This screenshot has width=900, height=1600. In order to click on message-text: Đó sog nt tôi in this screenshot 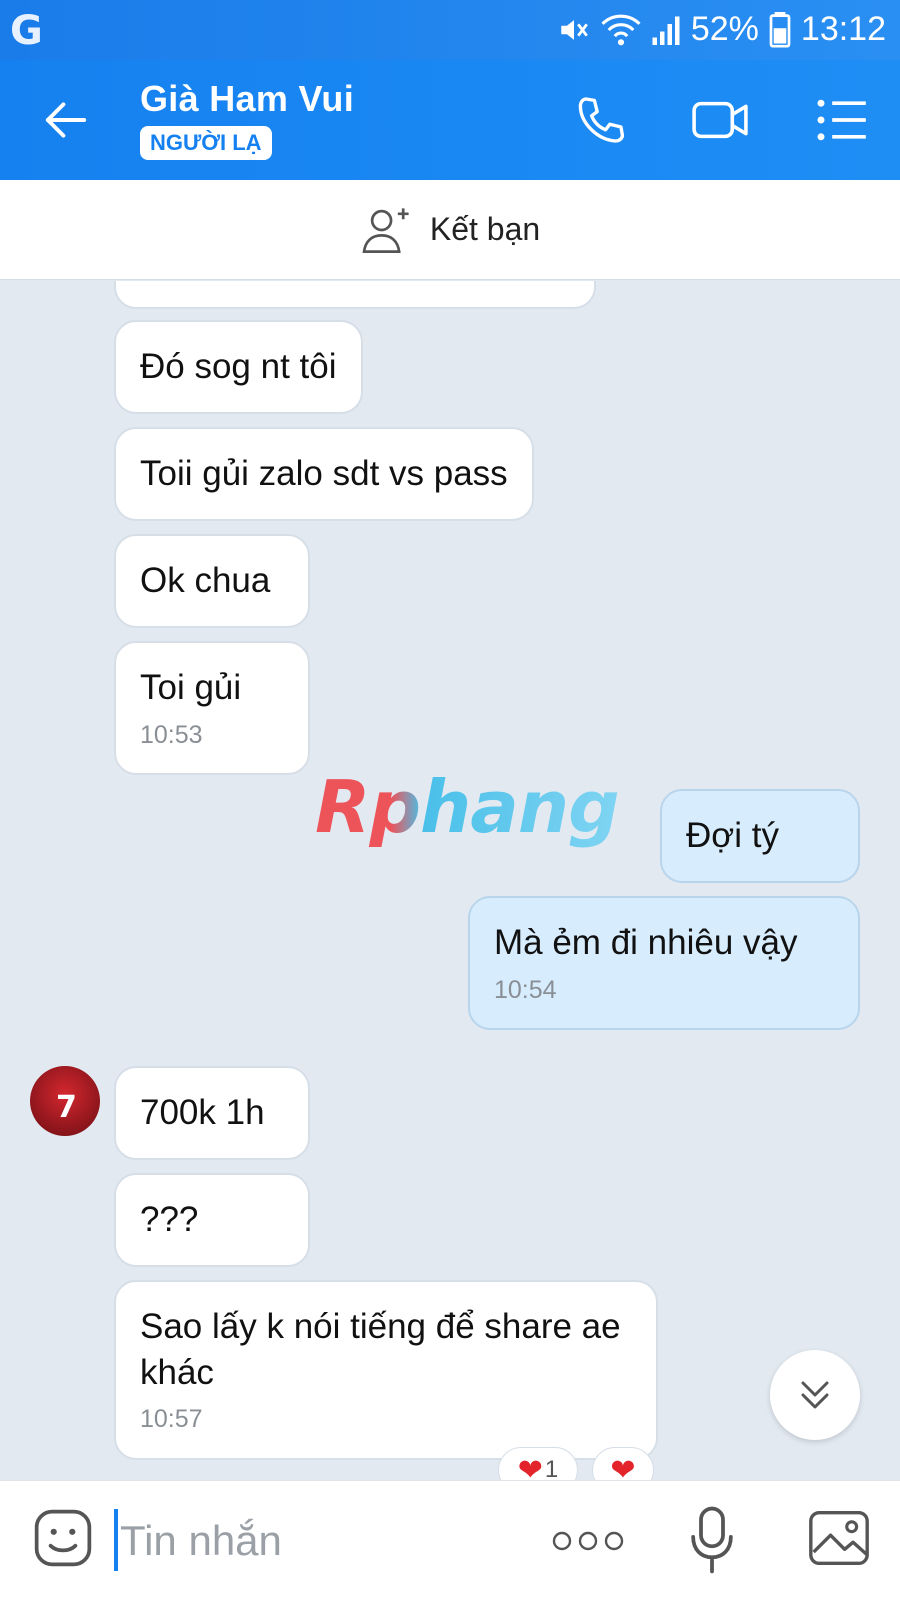, I will do `click(238, 366)`.